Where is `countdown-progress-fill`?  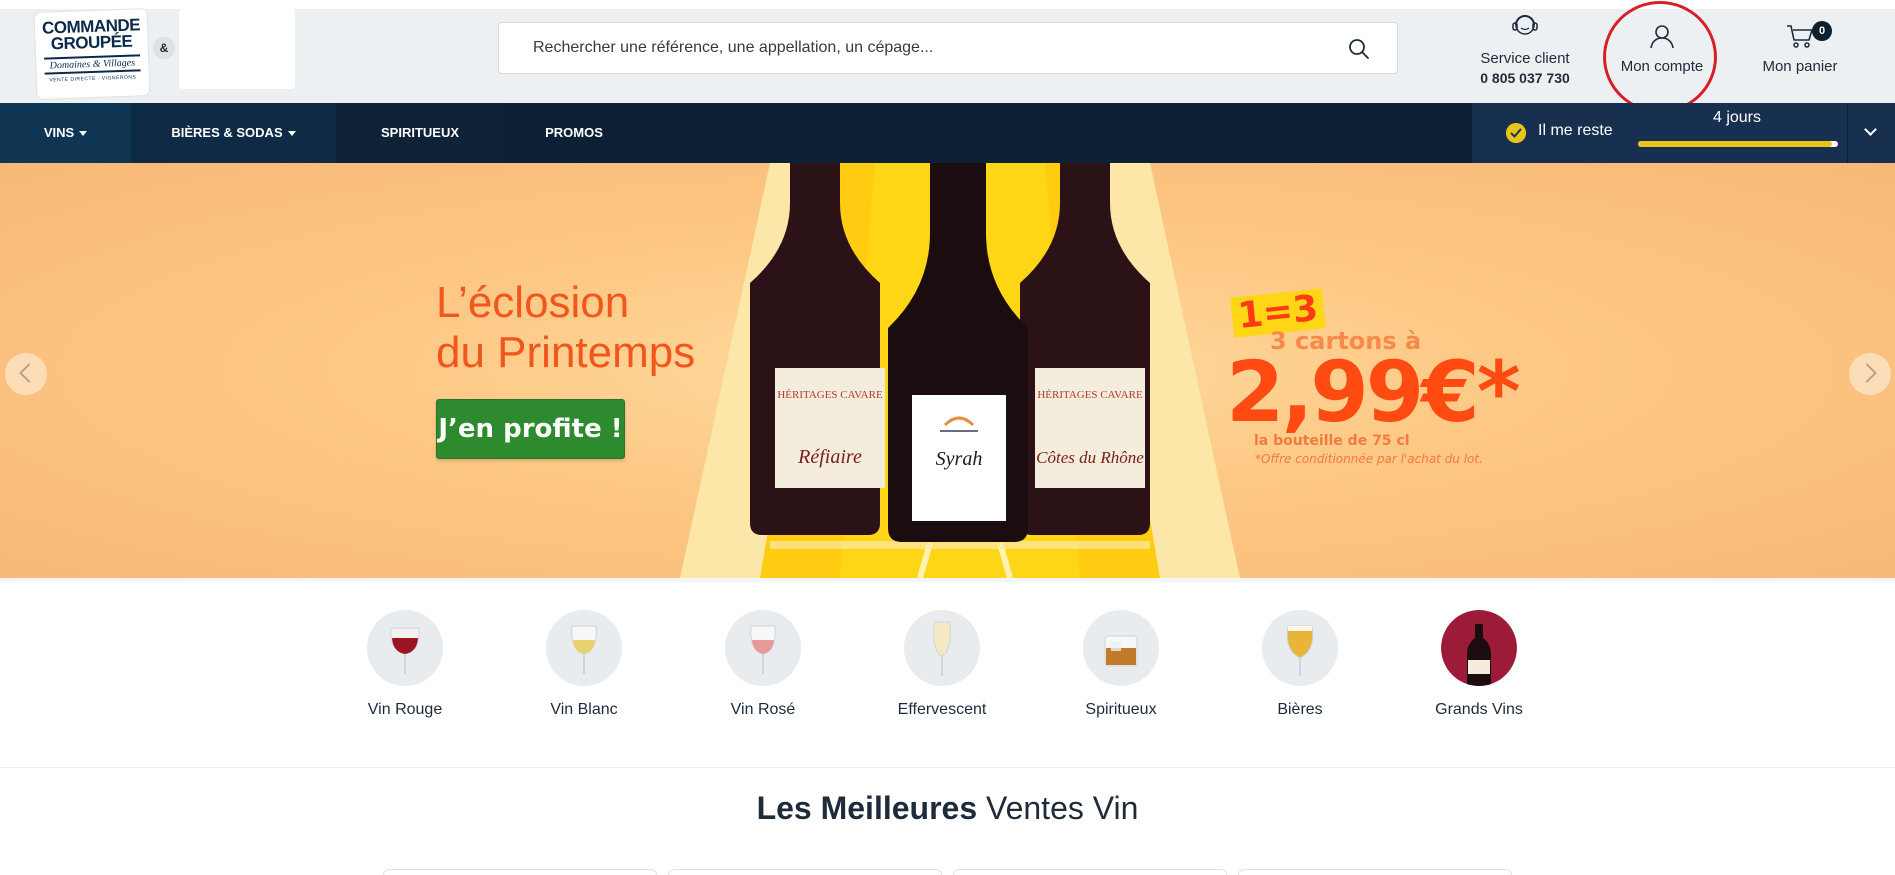 countdown-progress-fill is located at coordinates (1735, 144).